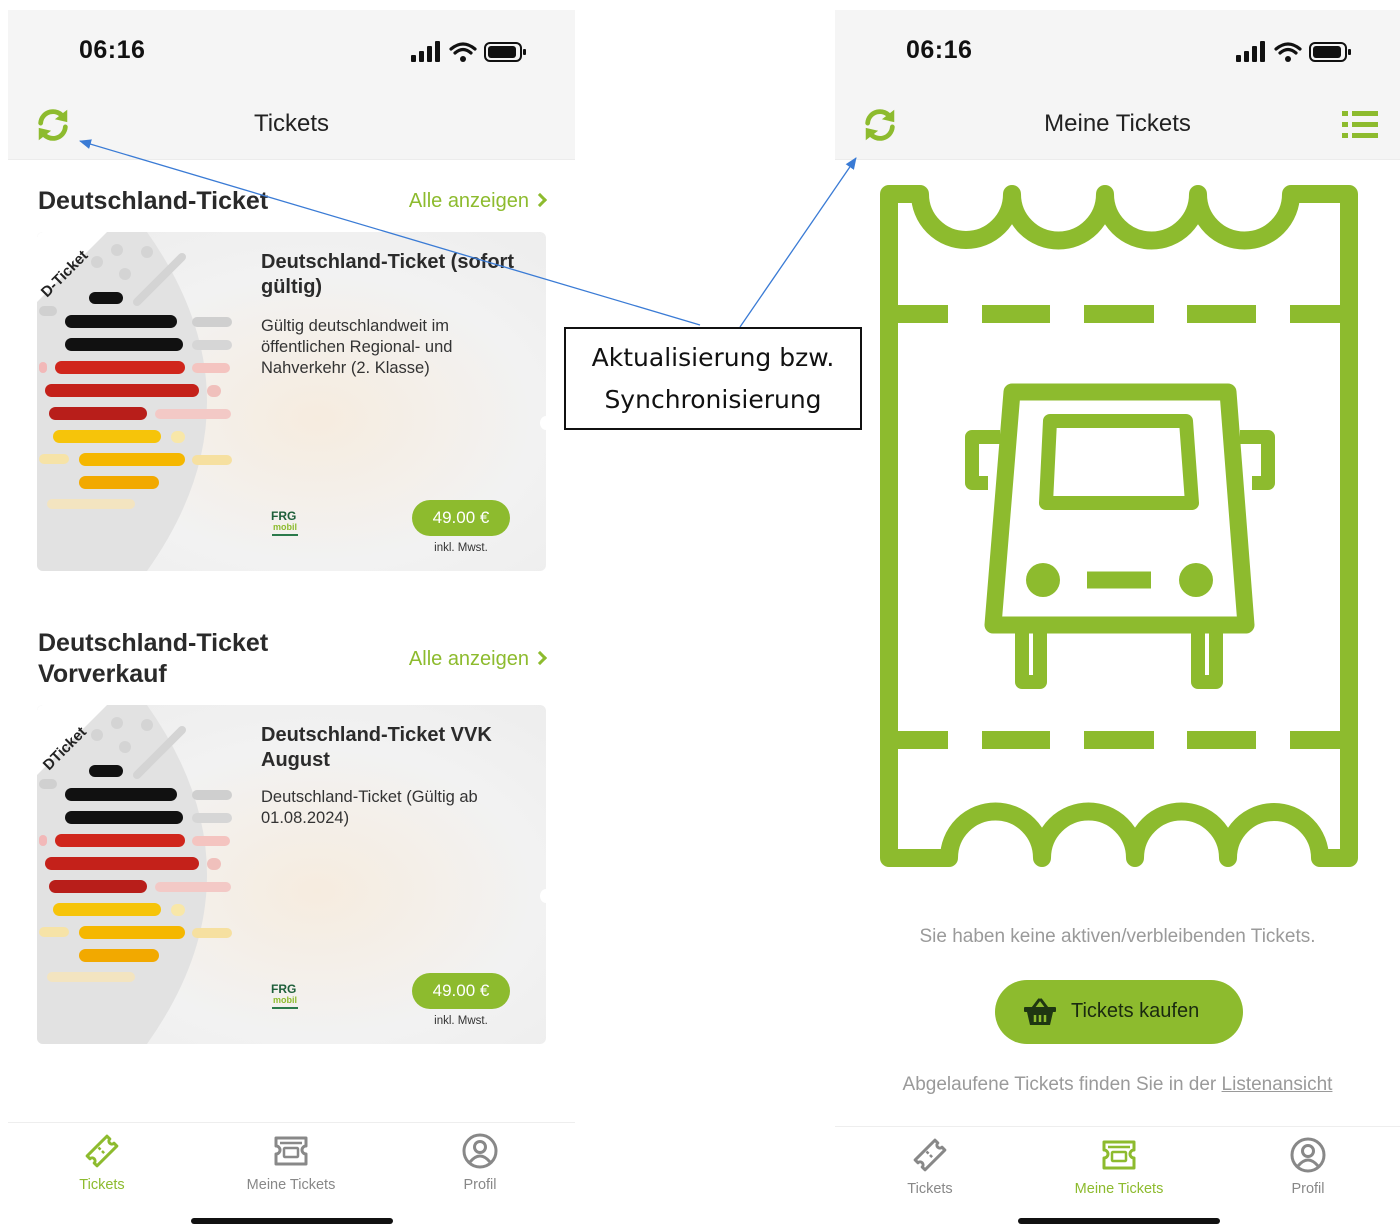 This screenshot has width=1400, height=1224. I want to click on list-view-link: Listenansicht, so click(1277, 1084).